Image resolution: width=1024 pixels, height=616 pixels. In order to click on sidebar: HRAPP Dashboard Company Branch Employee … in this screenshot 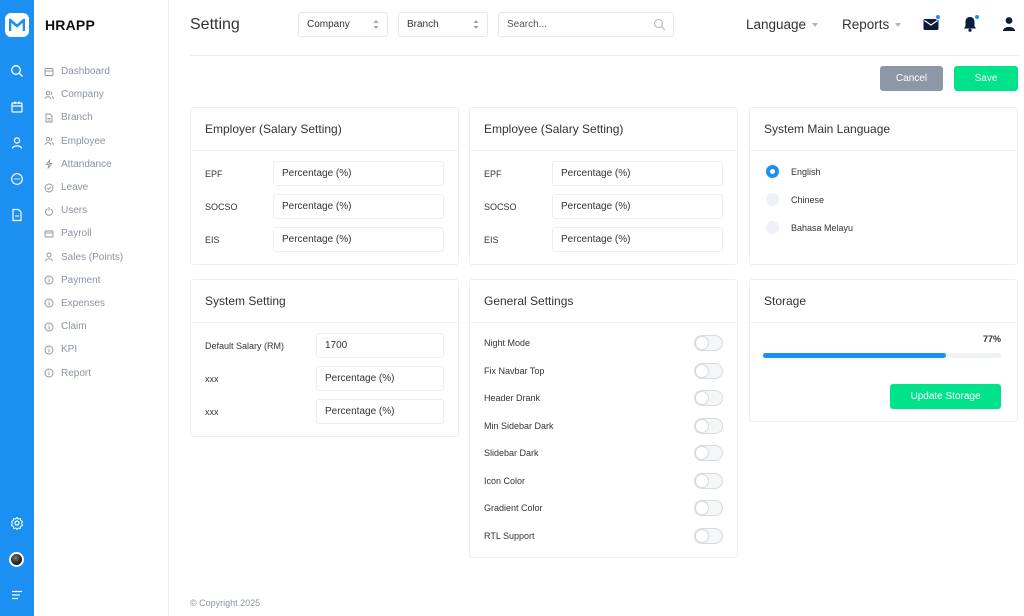, I will do `click(101, 308)`.